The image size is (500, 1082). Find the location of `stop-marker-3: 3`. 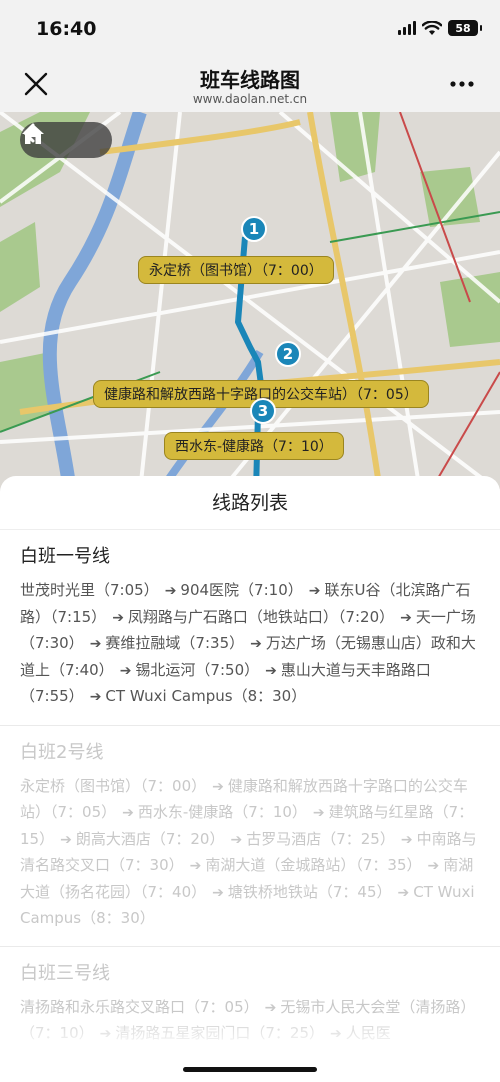

stop-marker-3: 3 is located at coordinates (263, 411).